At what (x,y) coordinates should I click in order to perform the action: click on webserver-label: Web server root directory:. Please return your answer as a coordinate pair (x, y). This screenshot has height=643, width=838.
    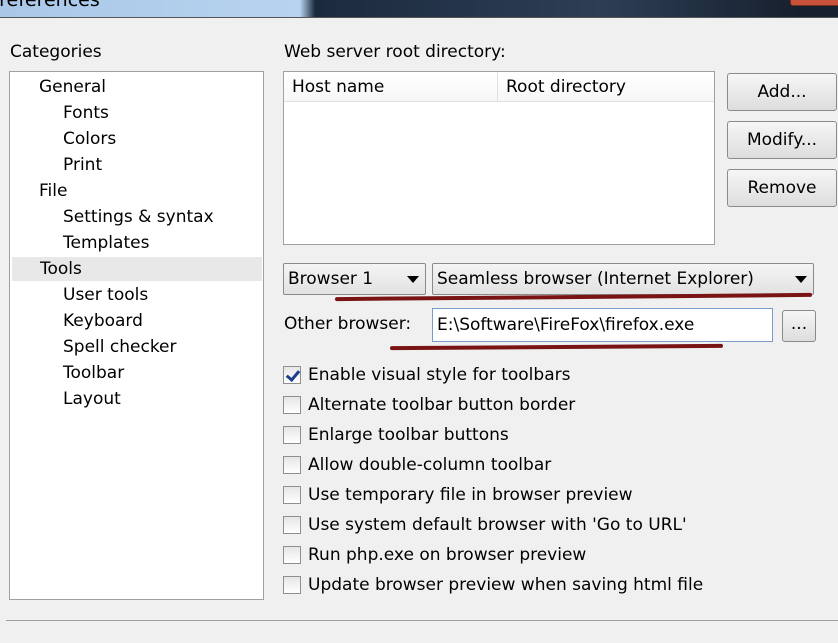
    Looking at the image, I should click on (395, 52).